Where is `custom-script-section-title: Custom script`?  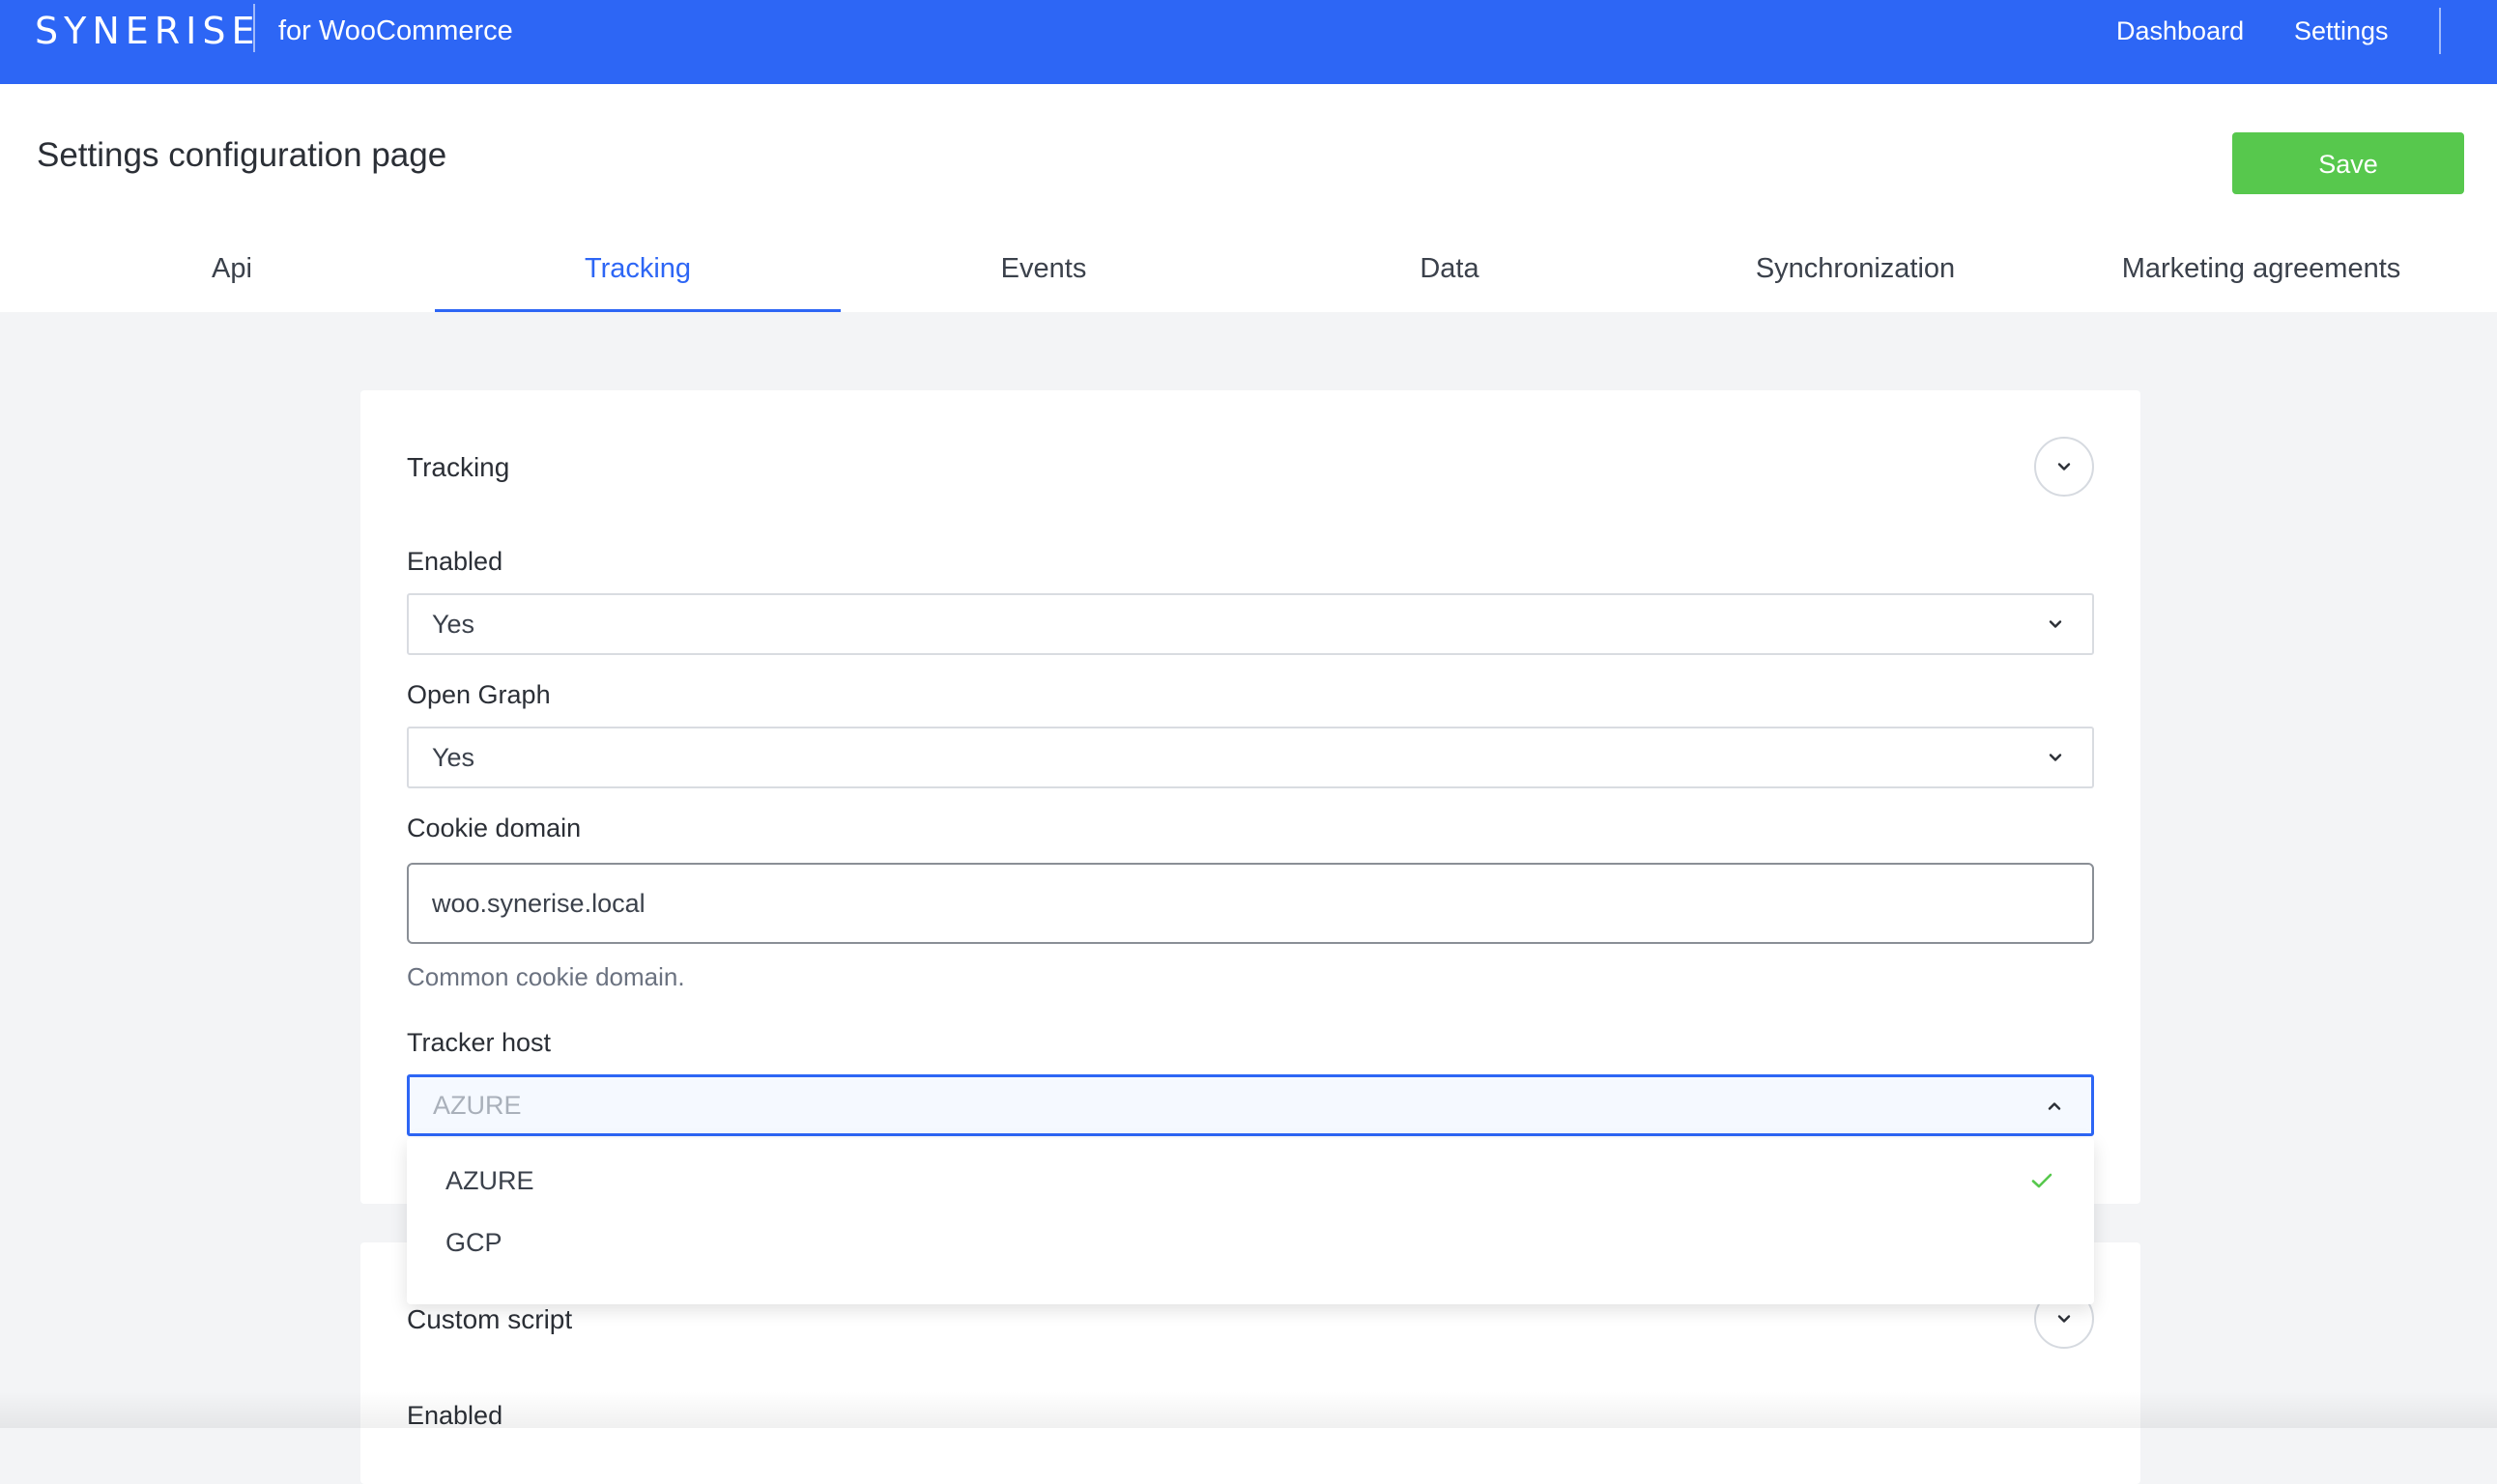 custom-script-section-title: Custom script is located at coordinates (490, 1319).